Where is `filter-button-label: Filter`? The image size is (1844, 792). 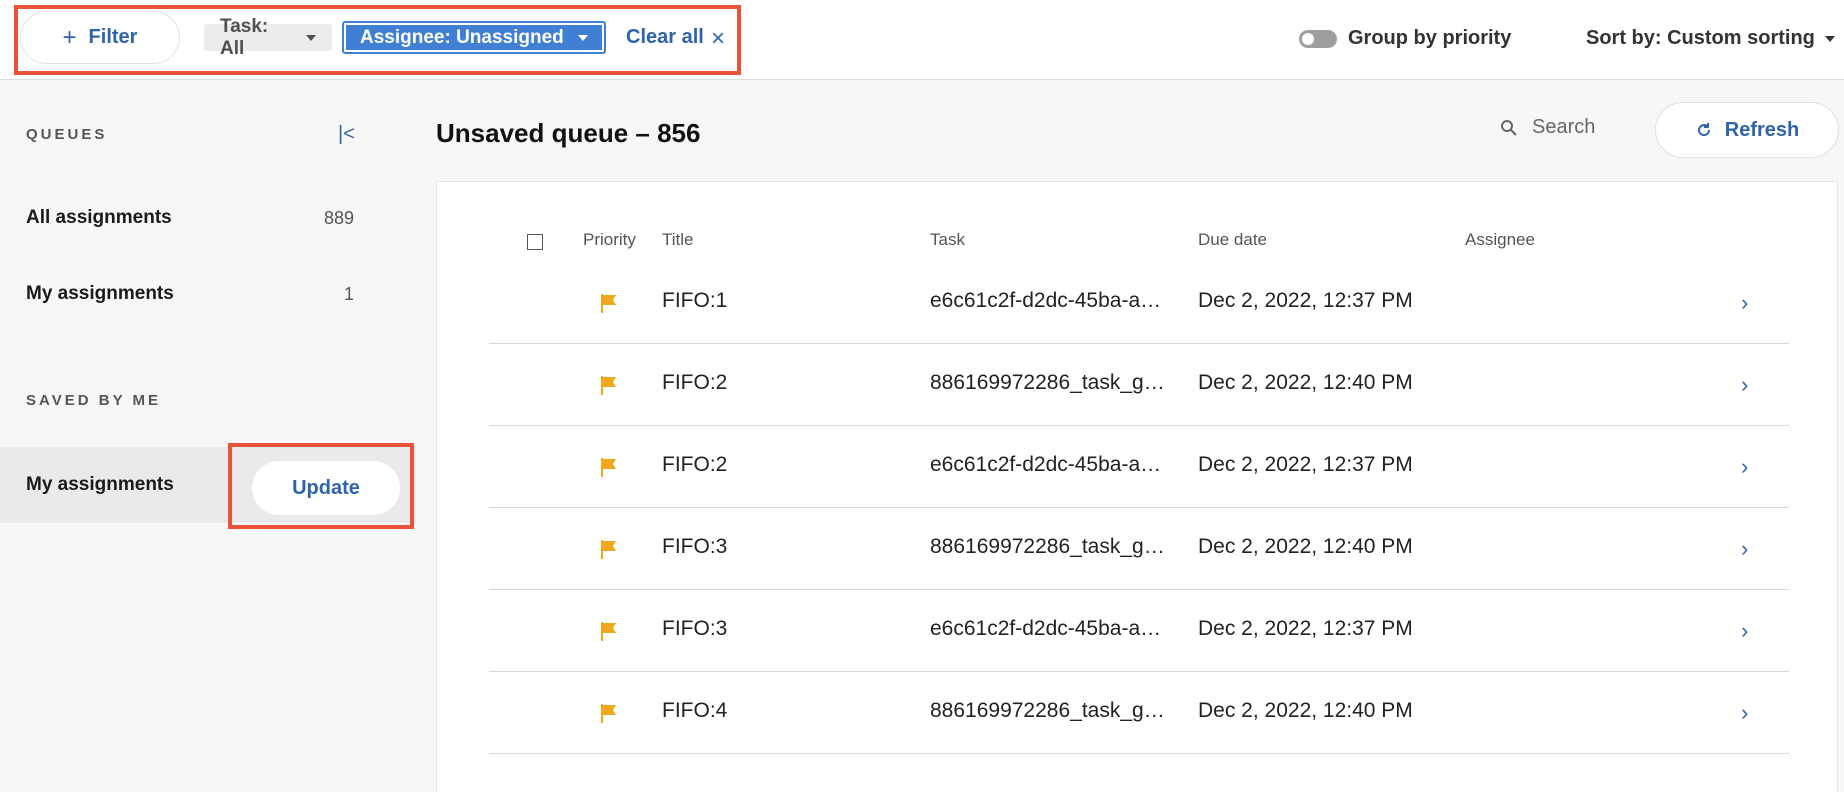 filter-button-label: Filter is located at coordinates (113, 37).